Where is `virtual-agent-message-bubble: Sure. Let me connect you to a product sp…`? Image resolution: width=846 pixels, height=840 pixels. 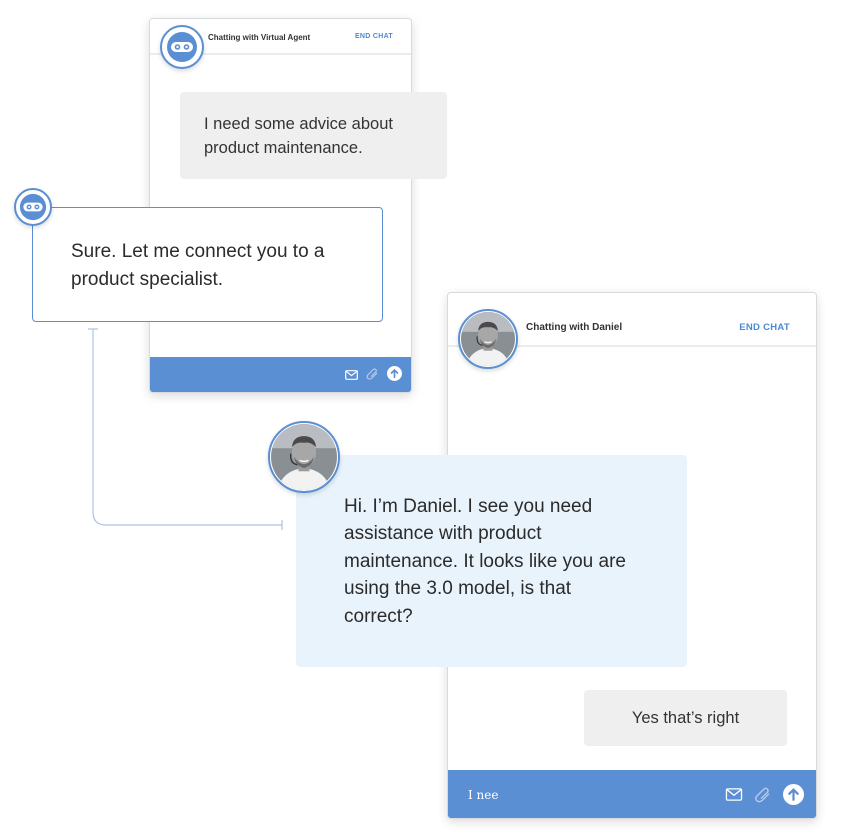
virtual-agent-message-bubble: Sure. Let me connect you to a product sp… is located at coordinates (207, 264).